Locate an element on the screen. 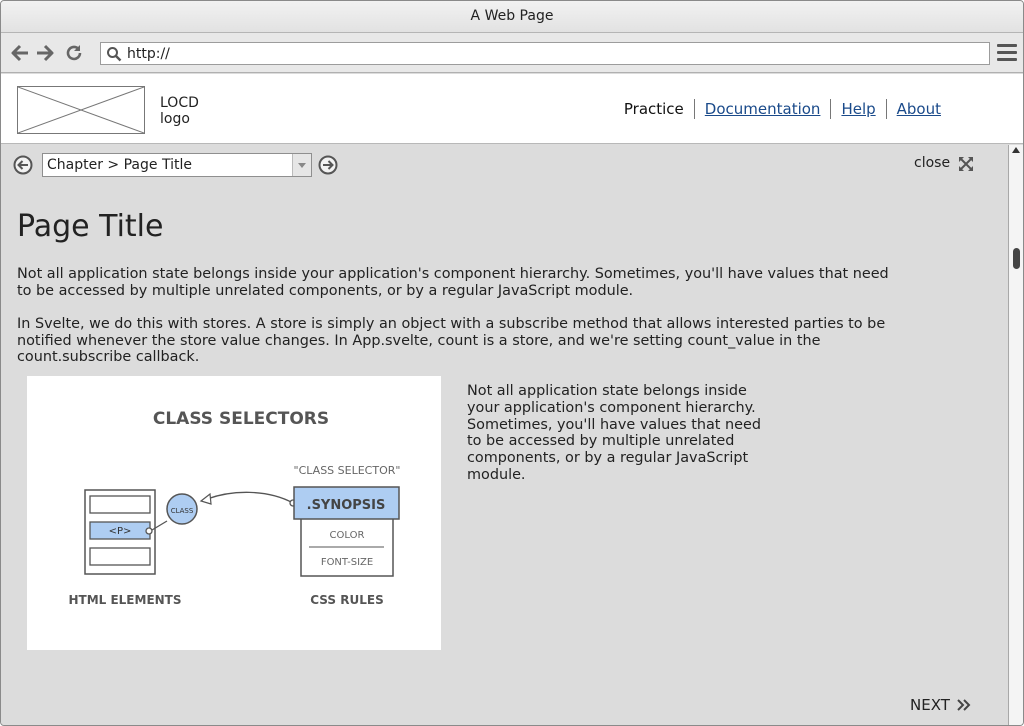 The height and width of the screenshot is (726, 1024). html-elements-label: HTML ELEMENTS is located at coordinates (124, 600).